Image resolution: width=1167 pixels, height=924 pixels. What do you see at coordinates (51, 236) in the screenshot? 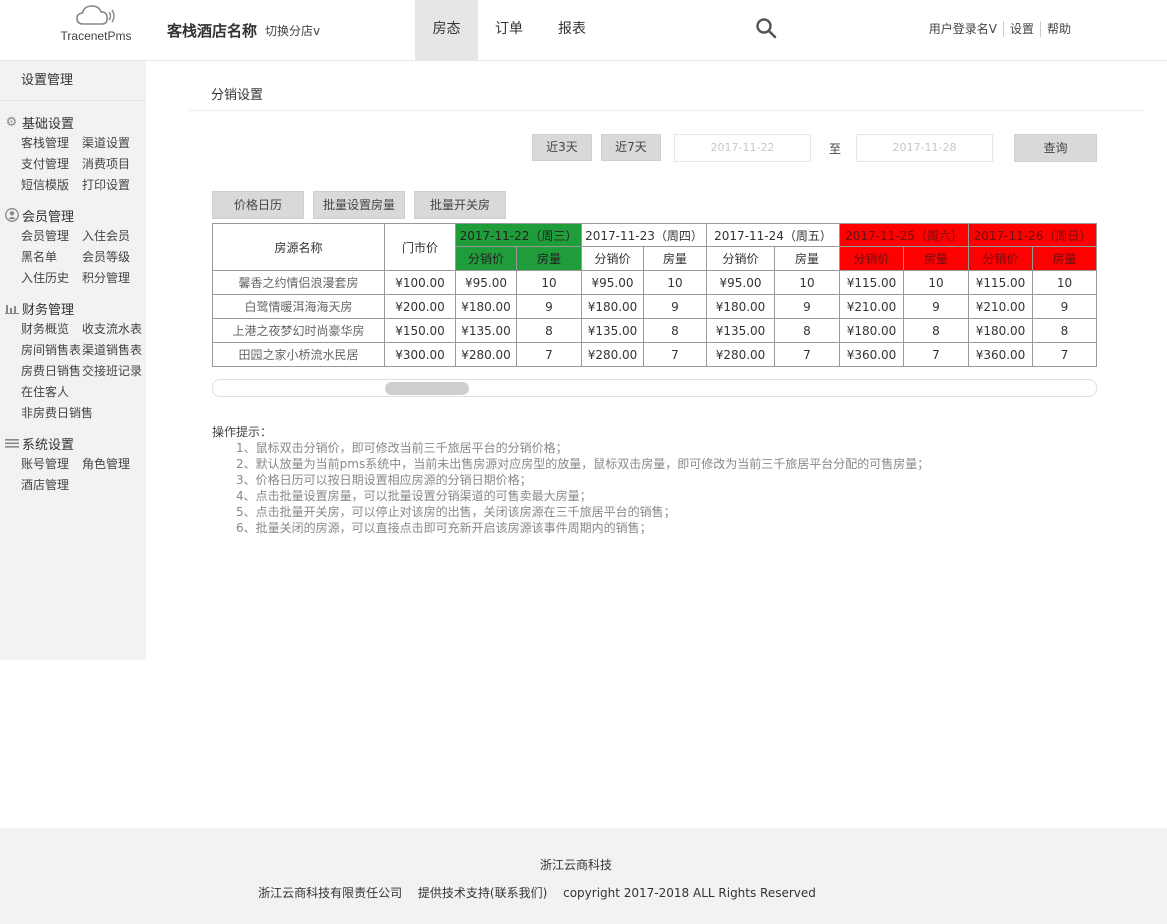
I see `sidebar-item-member-mgmt: 会员管理` at bounding box center [51, 236].